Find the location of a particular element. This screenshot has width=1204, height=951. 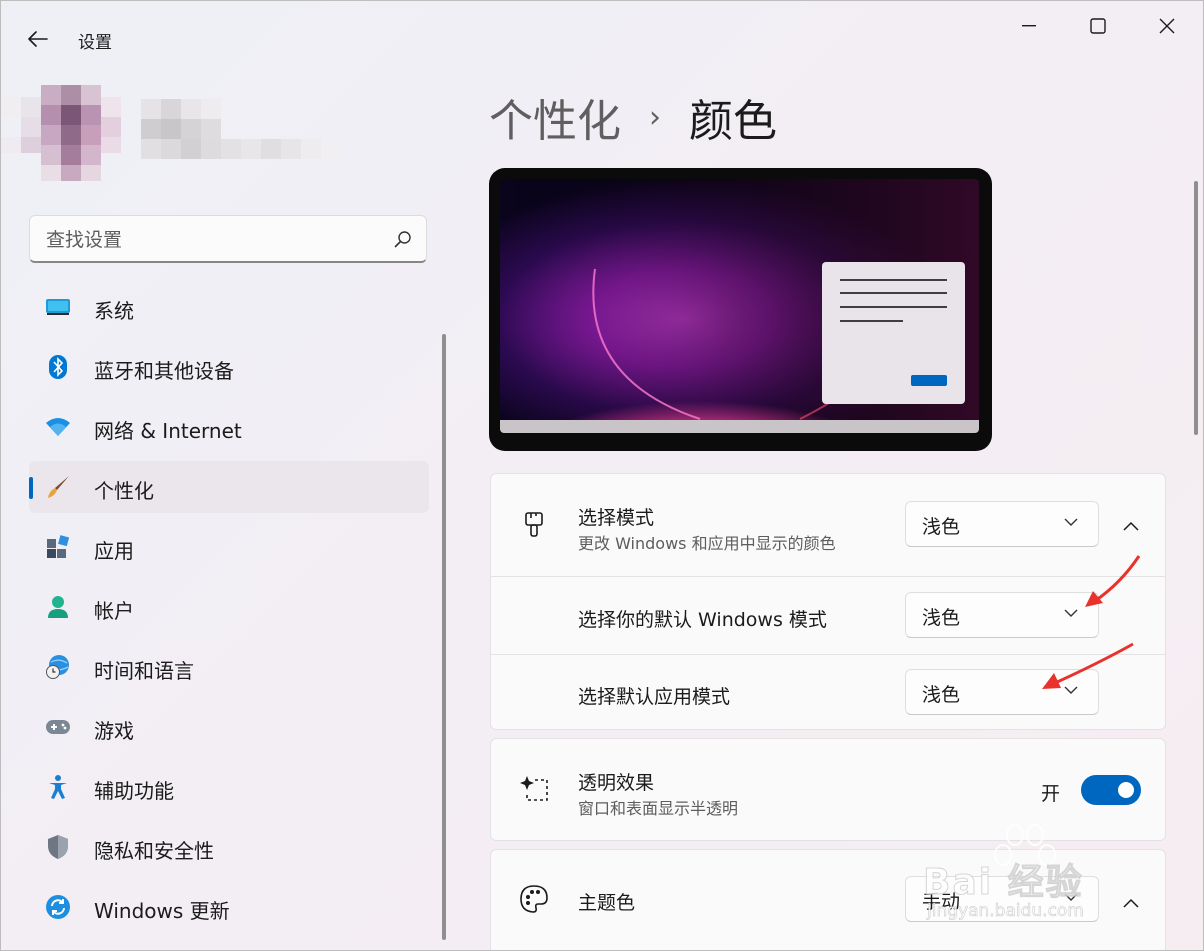

windows-mode-dropdown: 浅色 is located at coordinates (1002, 615).